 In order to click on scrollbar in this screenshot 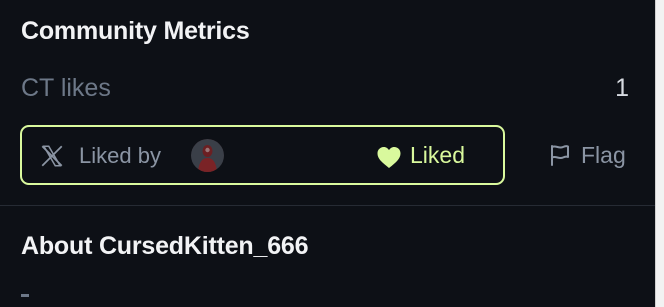, I will do `click(659, 153)`.